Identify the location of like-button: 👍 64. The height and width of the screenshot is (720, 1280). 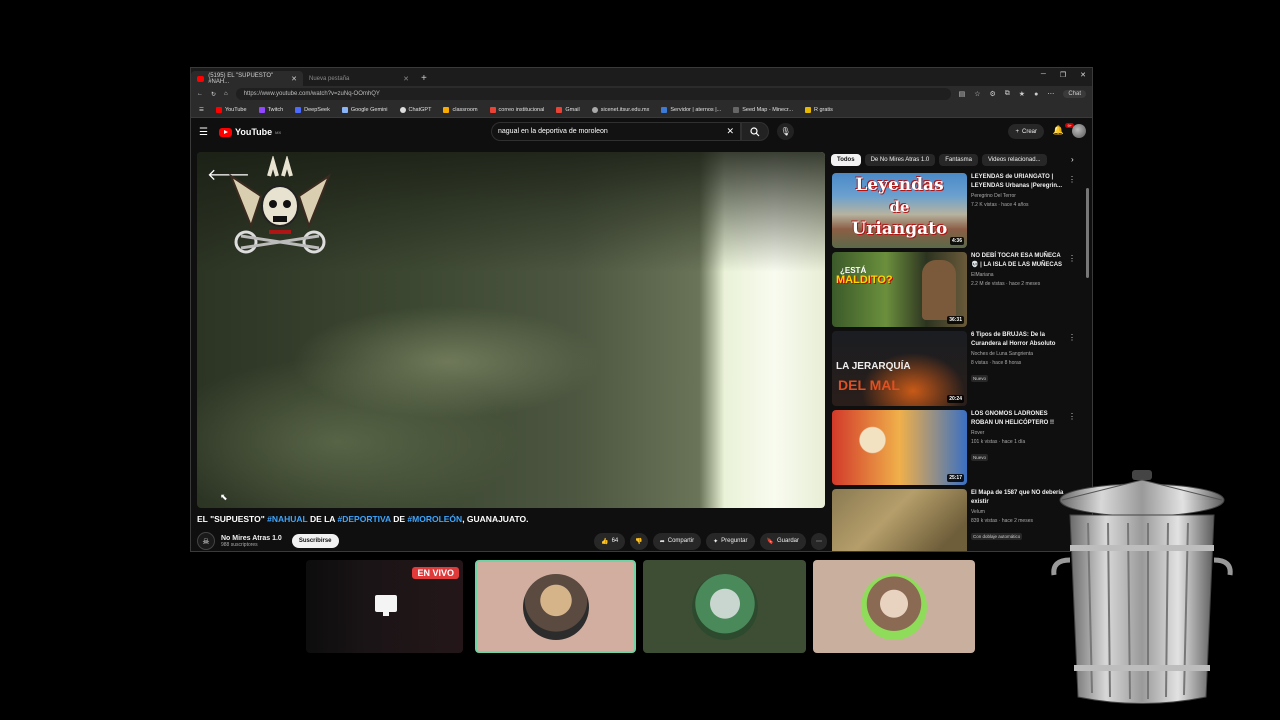
(610, 541).